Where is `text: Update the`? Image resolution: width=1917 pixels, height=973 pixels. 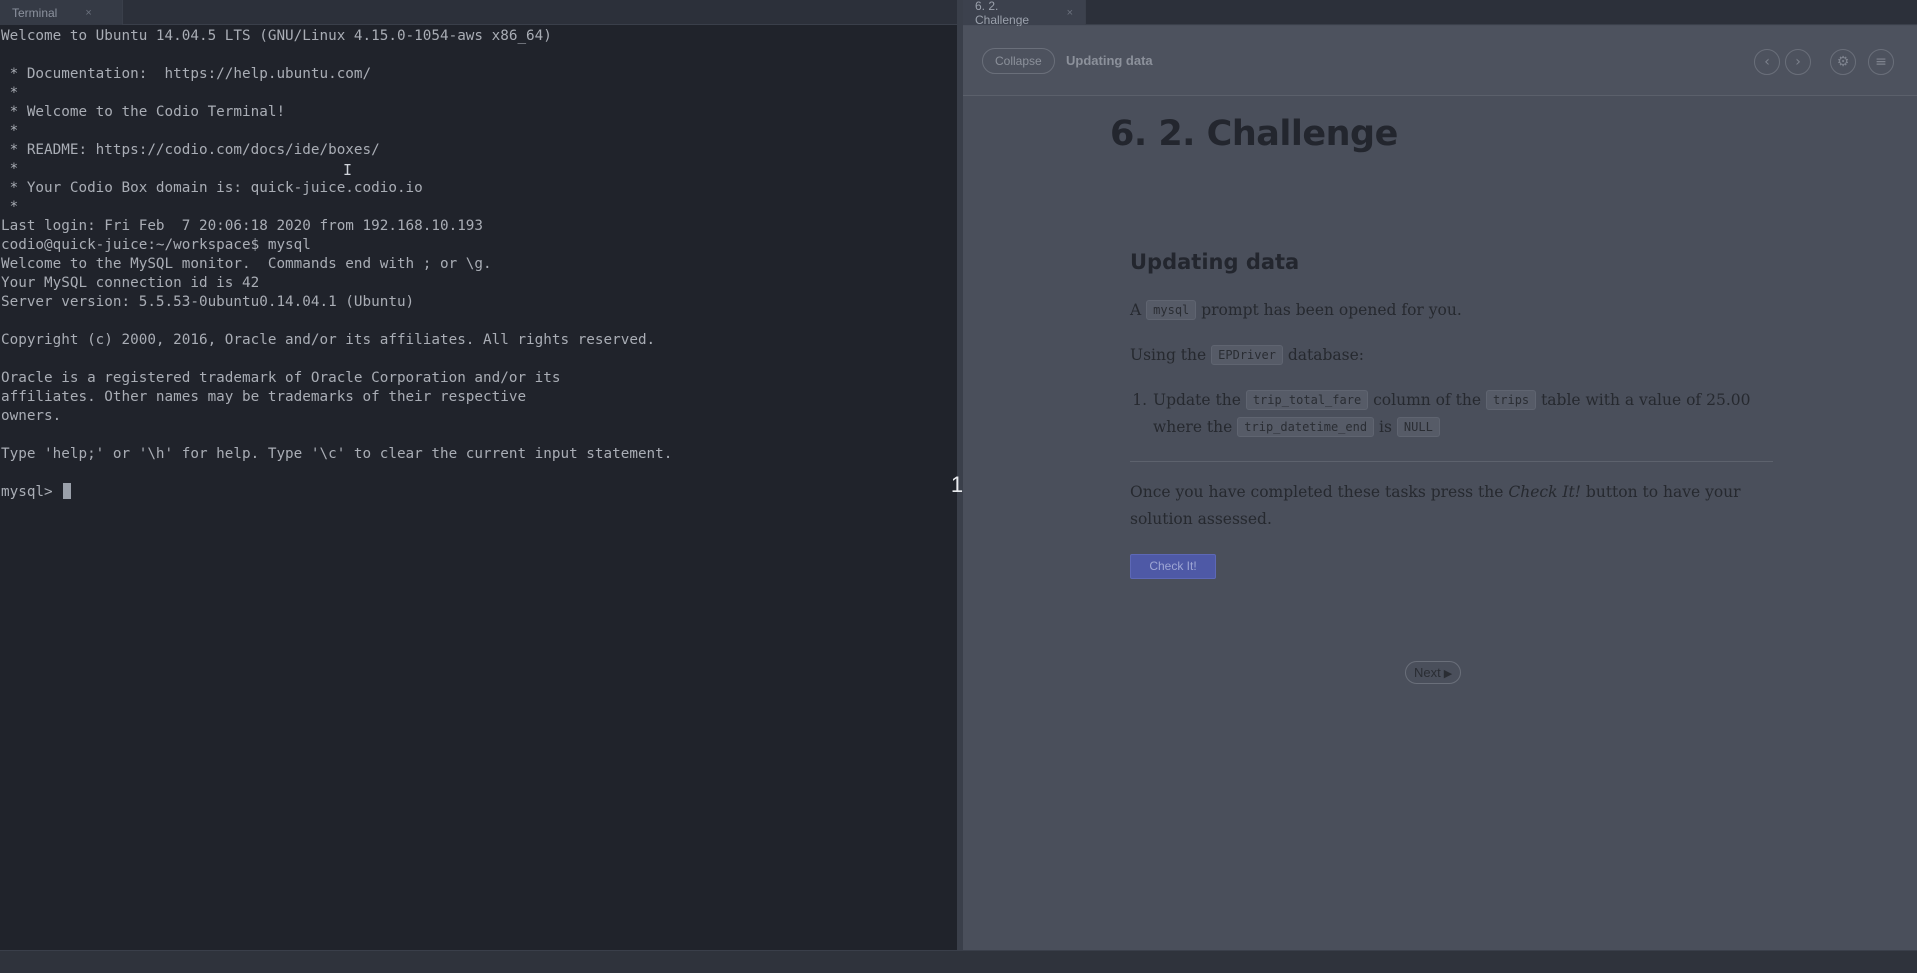
text: Update the is located at coordinates (1197, 400).